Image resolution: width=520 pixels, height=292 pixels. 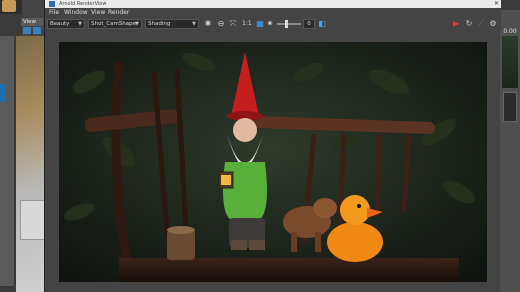 What do you see at coordinates (247, 24) in the screenshot?
I see `ratio-label: 1:1` at bounding box center [247, 24].